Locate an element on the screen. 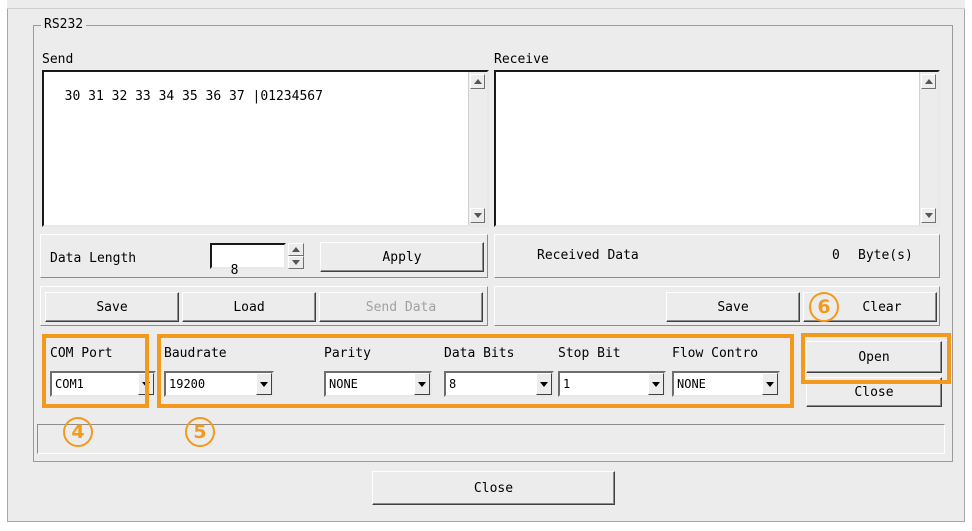 The height and width of the screenshot is (531, 972). highlight-serial-settings is located at coordinates (475, 371).